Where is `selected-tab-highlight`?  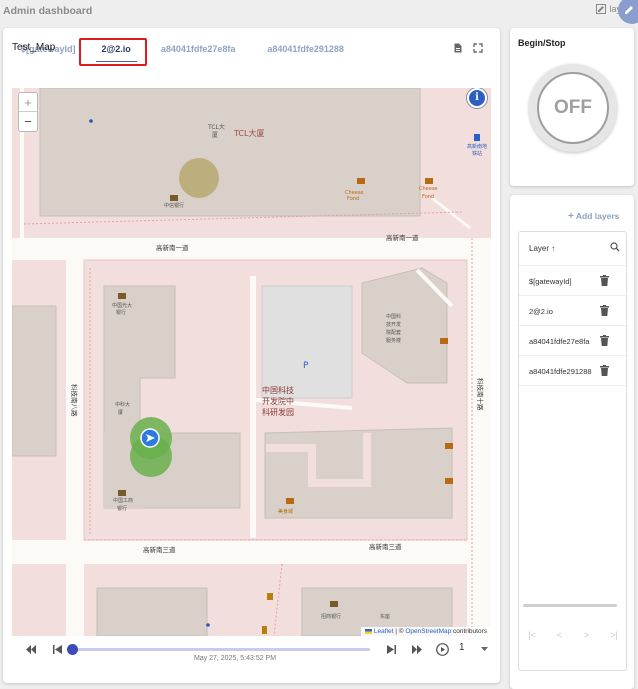
selected-tab-highlight is located at coordinates (113, 52).